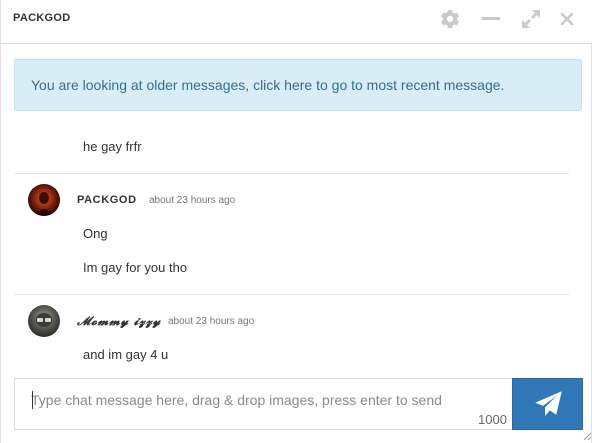  I want to click on character-counter: 1000, so click(492, 419).